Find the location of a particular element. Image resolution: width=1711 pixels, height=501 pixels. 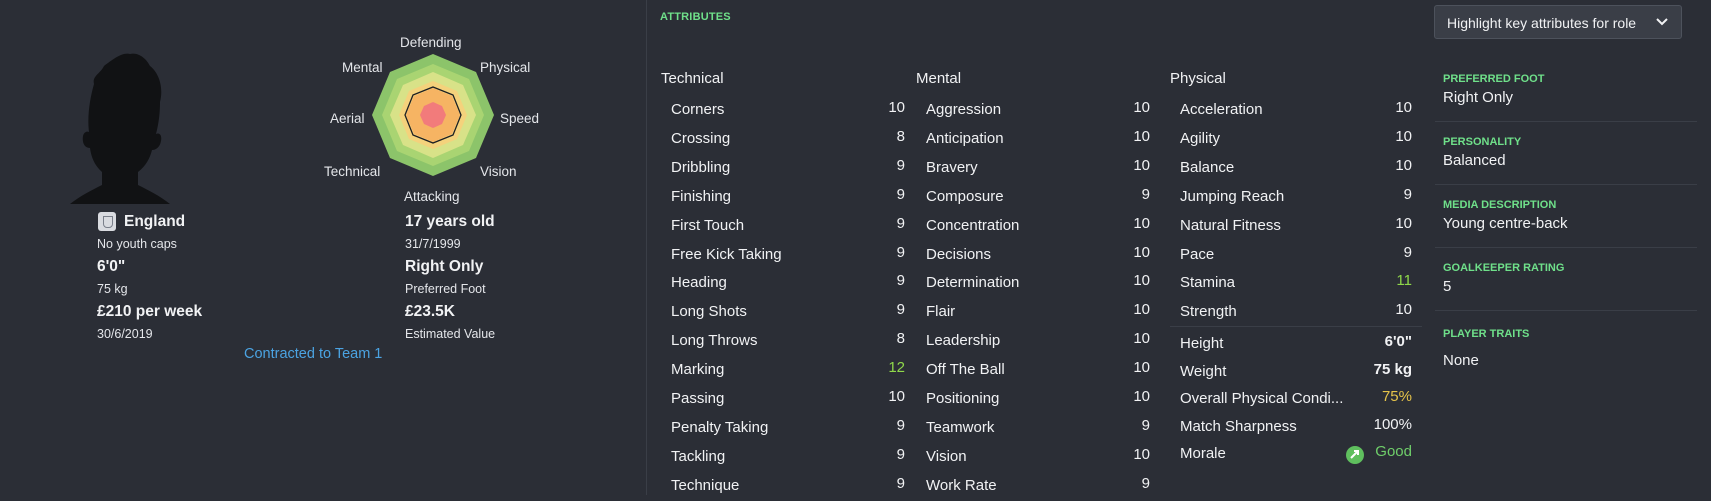

technical-attribute-row: Tackling 9 is located at coordinates (788, 457).